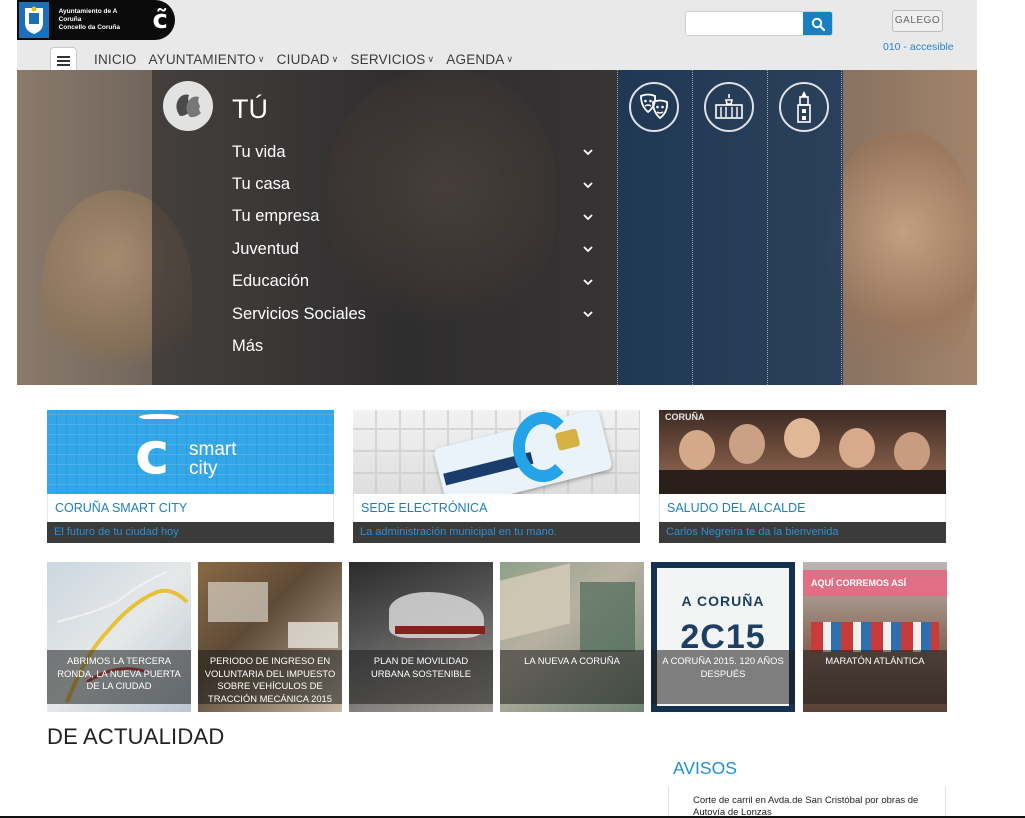 This screenshot has height=818, width=1025. I want to click on profile-faces-icon, so click(188, 106).